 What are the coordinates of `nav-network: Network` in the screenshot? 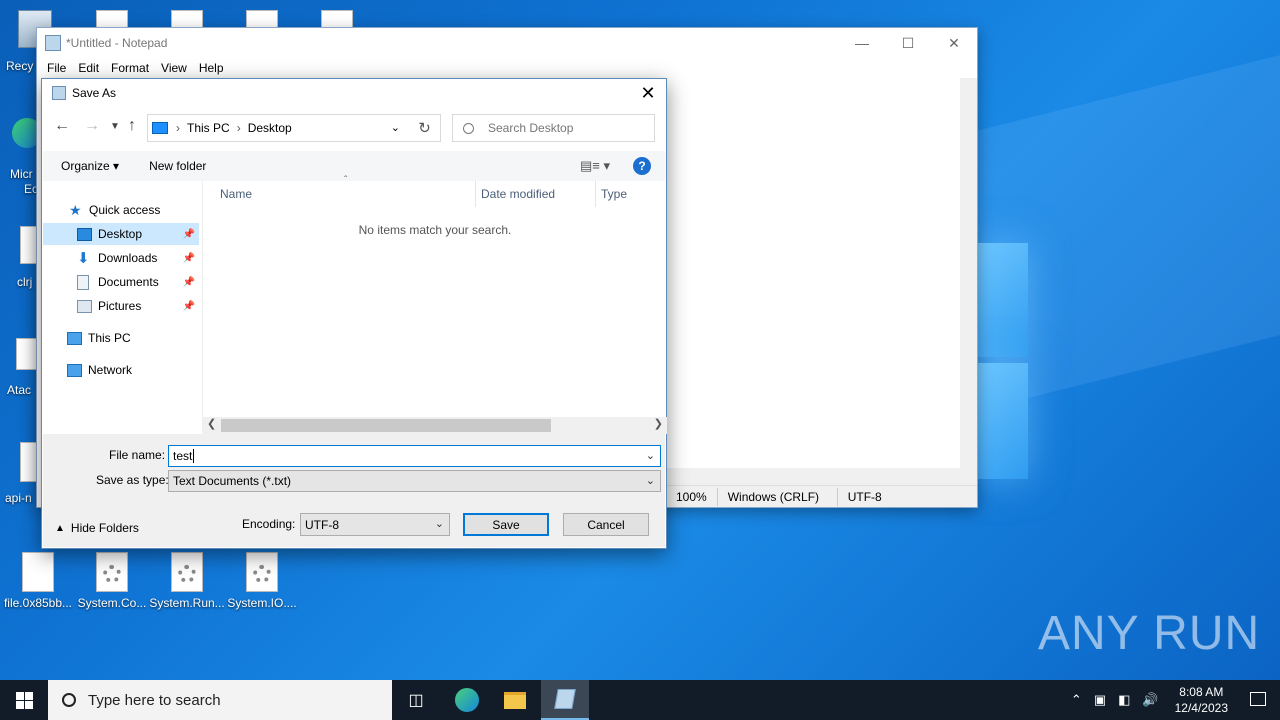 It's located at (121, 370).